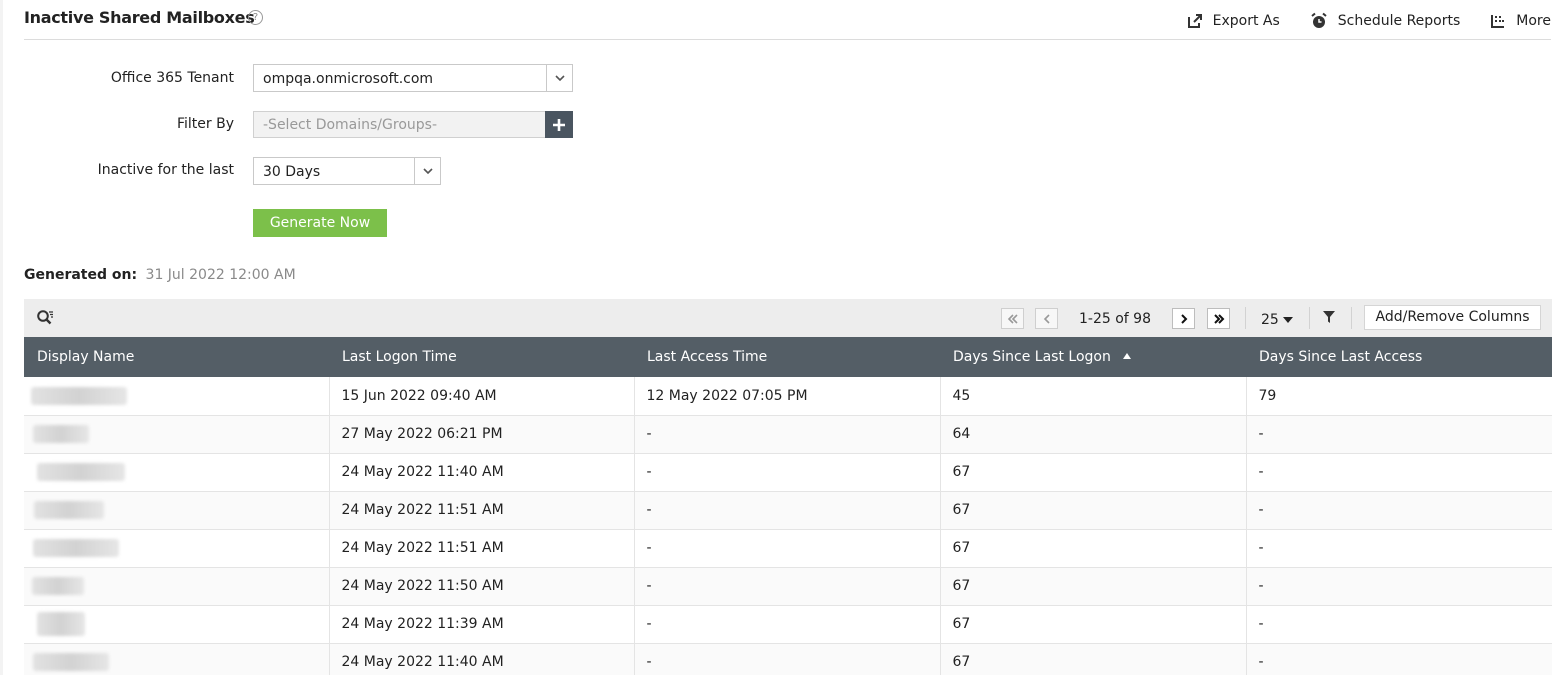 The height and width of the screenshot is (675, 1553). I want to click on schedule-reports-button: Schedule Reports, so click(1385, 21).